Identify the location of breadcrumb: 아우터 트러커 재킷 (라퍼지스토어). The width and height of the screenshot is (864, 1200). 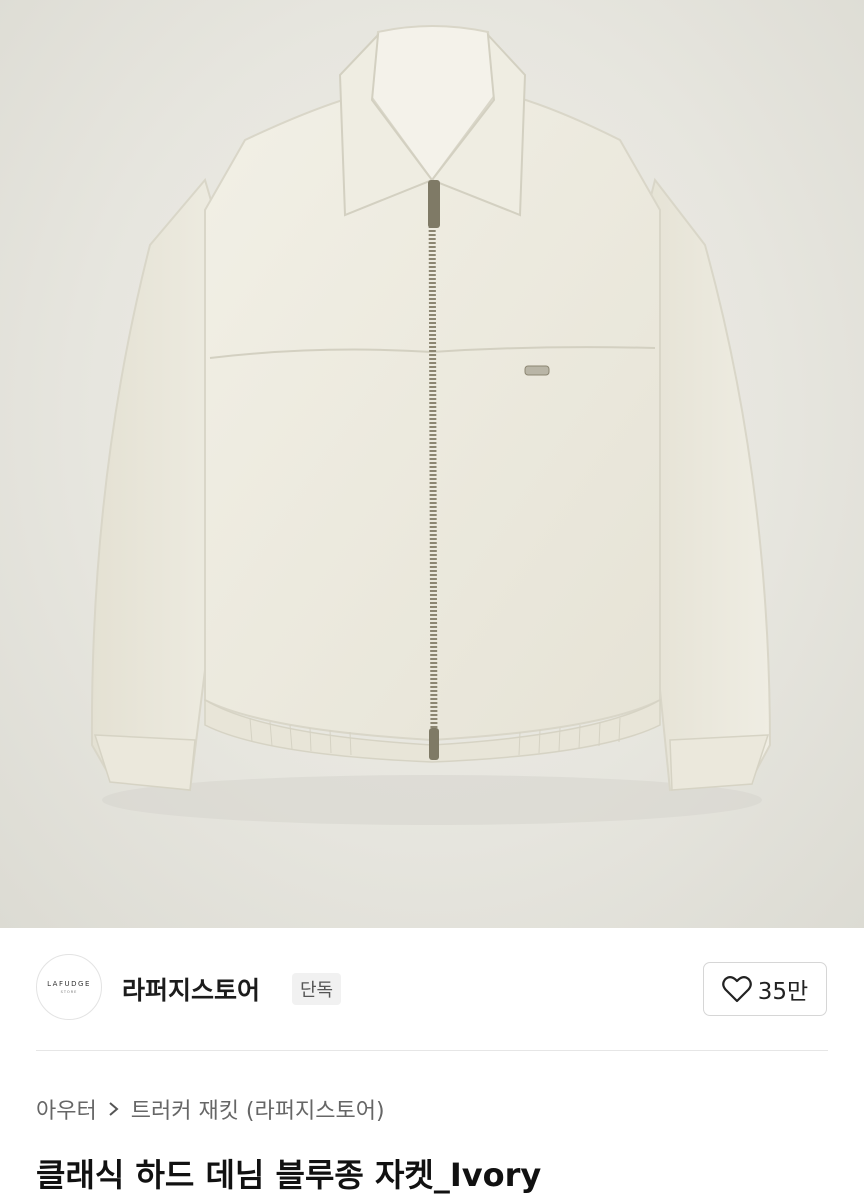
(210, 1109).